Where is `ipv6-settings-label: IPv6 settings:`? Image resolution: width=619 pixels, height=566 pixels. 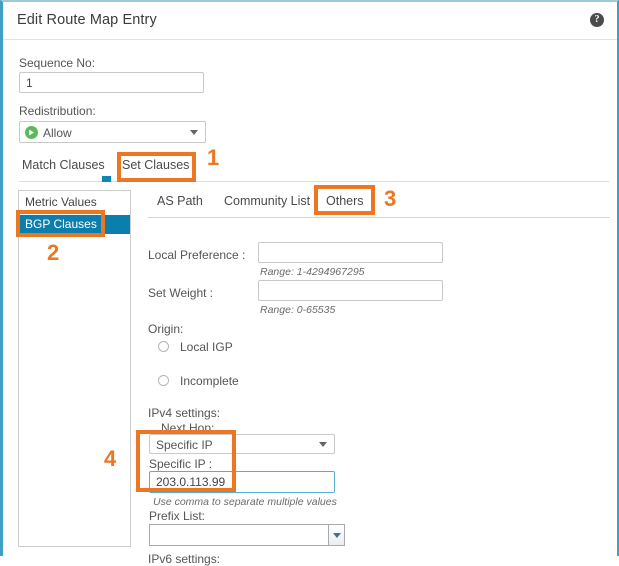
ipv6-settings-label: IPv6 settings: is located at coordinates (184, 559).